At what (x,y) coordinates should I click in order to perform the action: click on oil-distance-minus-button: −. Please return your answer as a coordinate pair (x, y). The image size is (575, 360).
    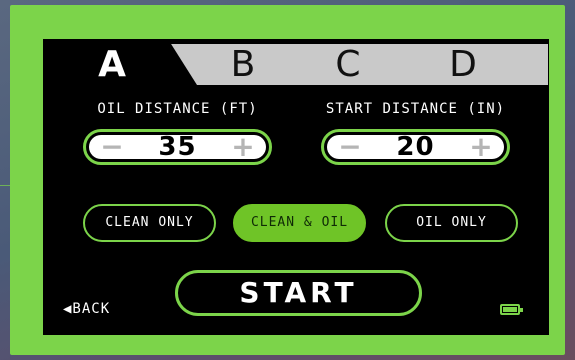
    Looking at the image, I should click on (112, 147).